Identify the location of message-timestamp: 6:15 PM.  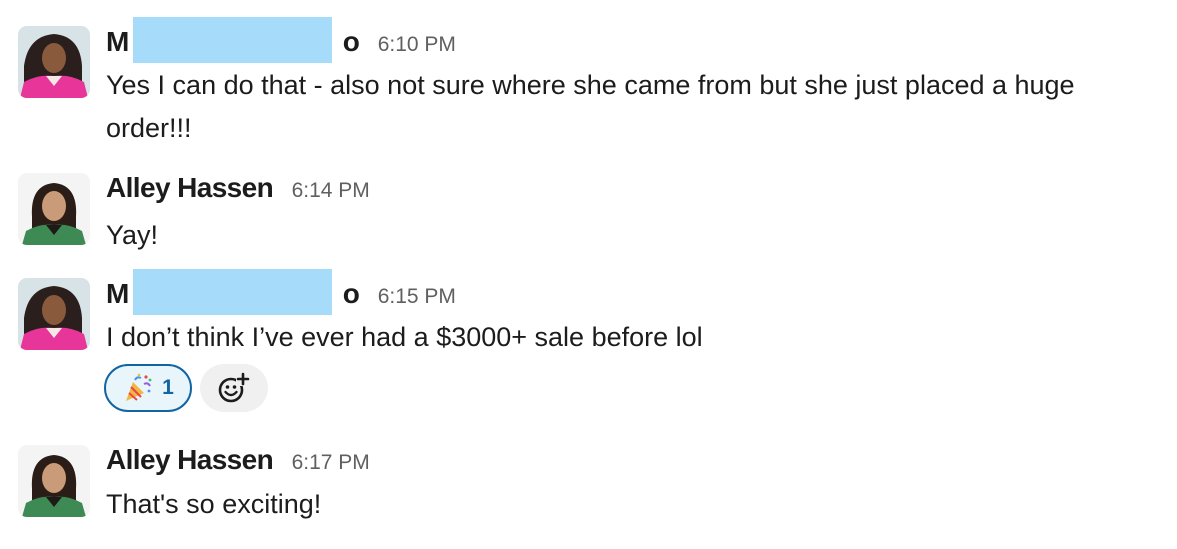
(417, 296).